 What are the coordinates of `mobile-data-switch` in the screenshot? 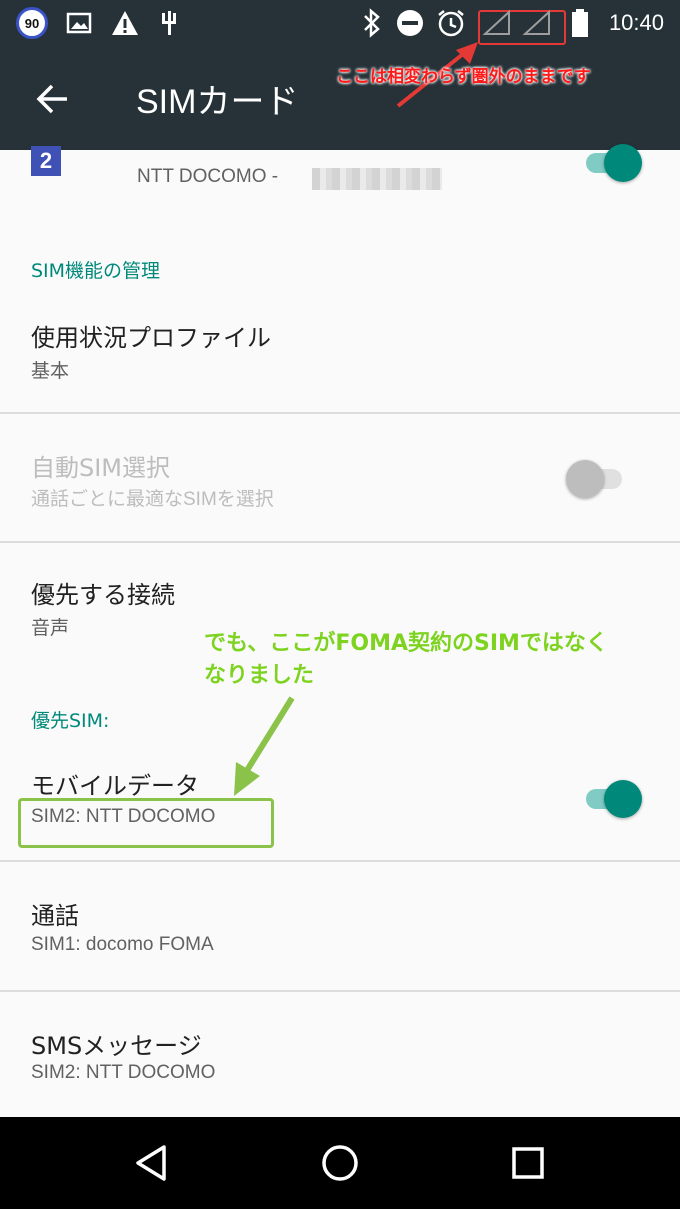 It's located at (611, 798).